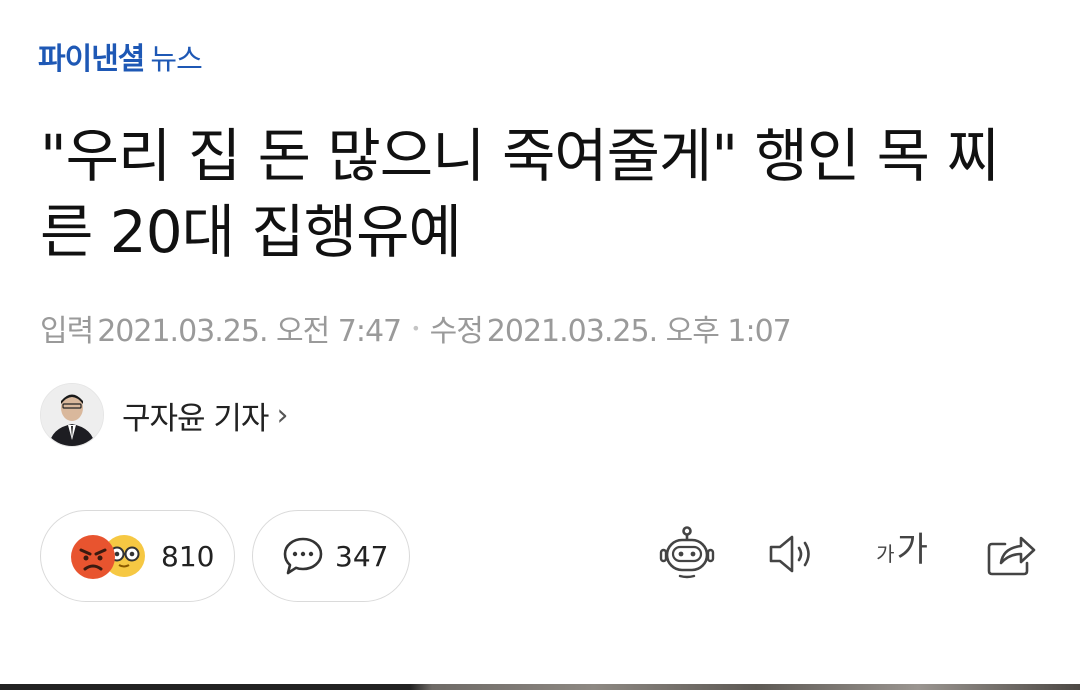 Image resolution: width=1080 pixels, height=690 pixels. I want to click on reaction-count: 810, so click(188, 556).